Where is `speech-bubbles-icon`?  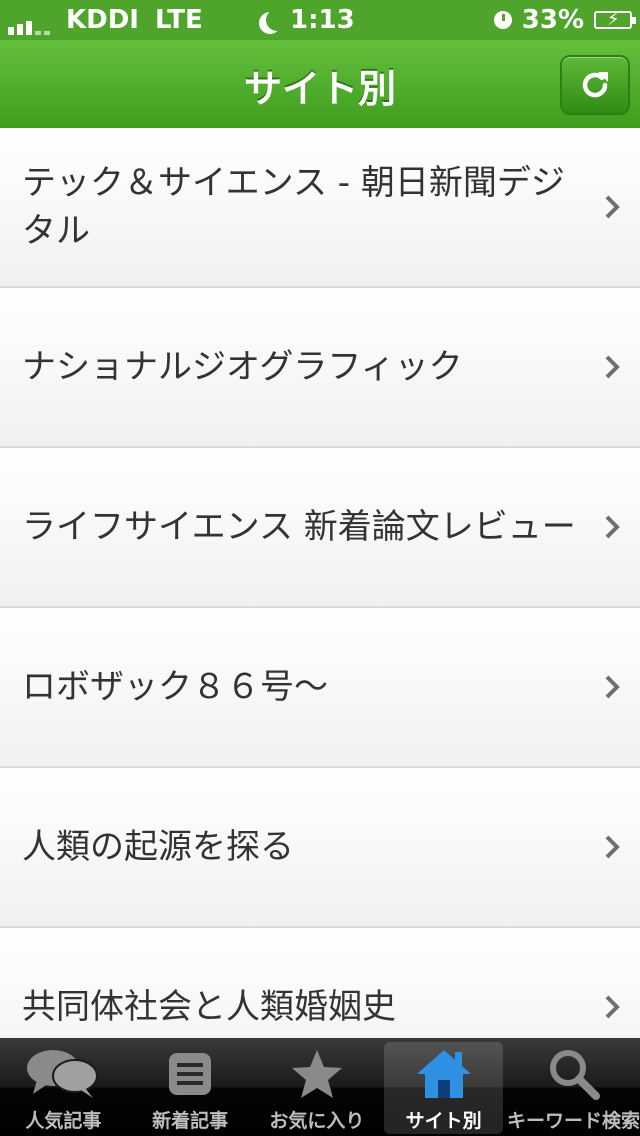
speech-bubbles-icon is located at coordinates (63, 1074).